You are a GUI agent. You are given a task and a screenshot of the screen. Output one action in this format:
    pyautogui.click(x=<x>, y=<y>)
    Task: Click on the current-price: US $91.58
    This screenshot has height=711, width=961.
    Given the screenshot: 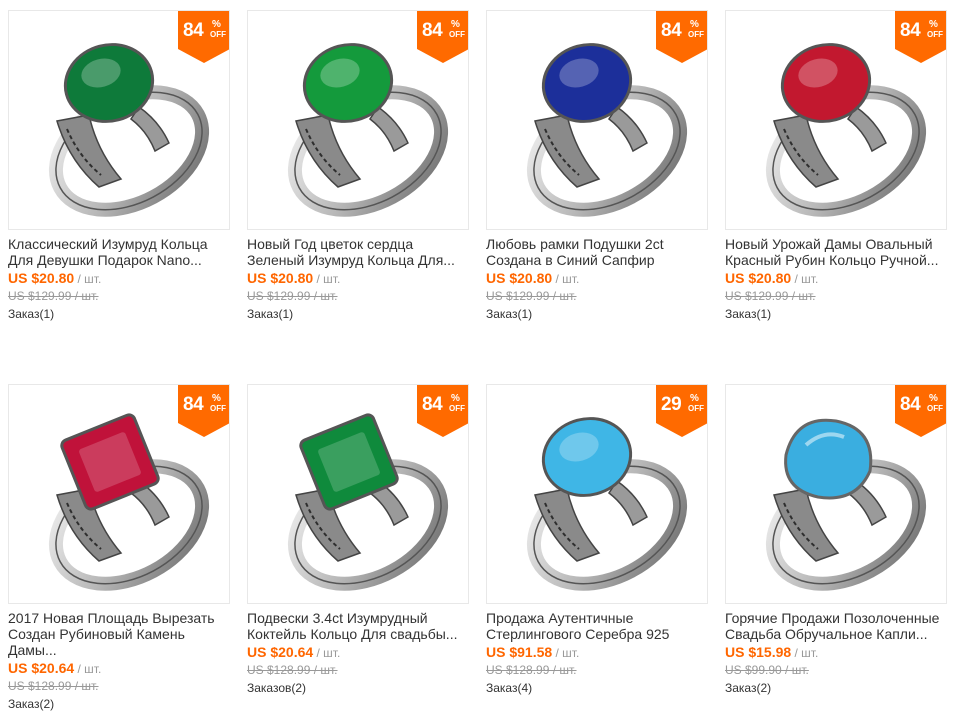 What is the action you would take?
    pyautogui.click(x=519, y=652)
    